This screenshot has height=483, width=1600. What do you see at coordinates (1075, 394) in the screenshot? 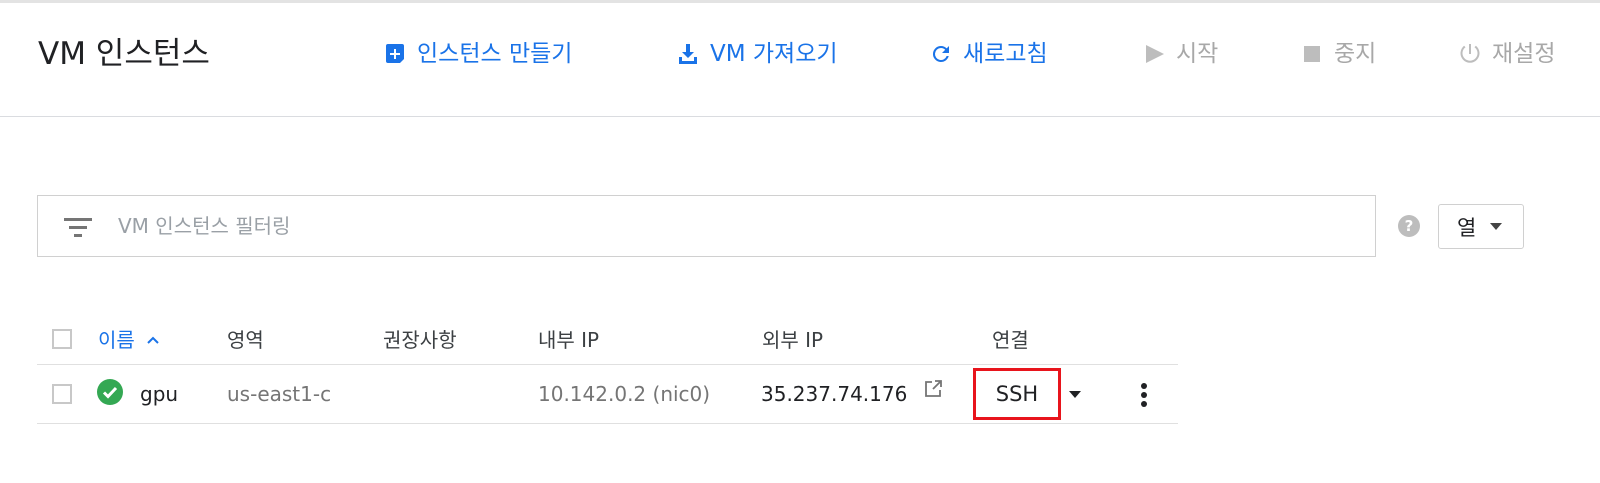
I see `ssh-dropdown-caret-icon` at bounding box center [1075, 394].